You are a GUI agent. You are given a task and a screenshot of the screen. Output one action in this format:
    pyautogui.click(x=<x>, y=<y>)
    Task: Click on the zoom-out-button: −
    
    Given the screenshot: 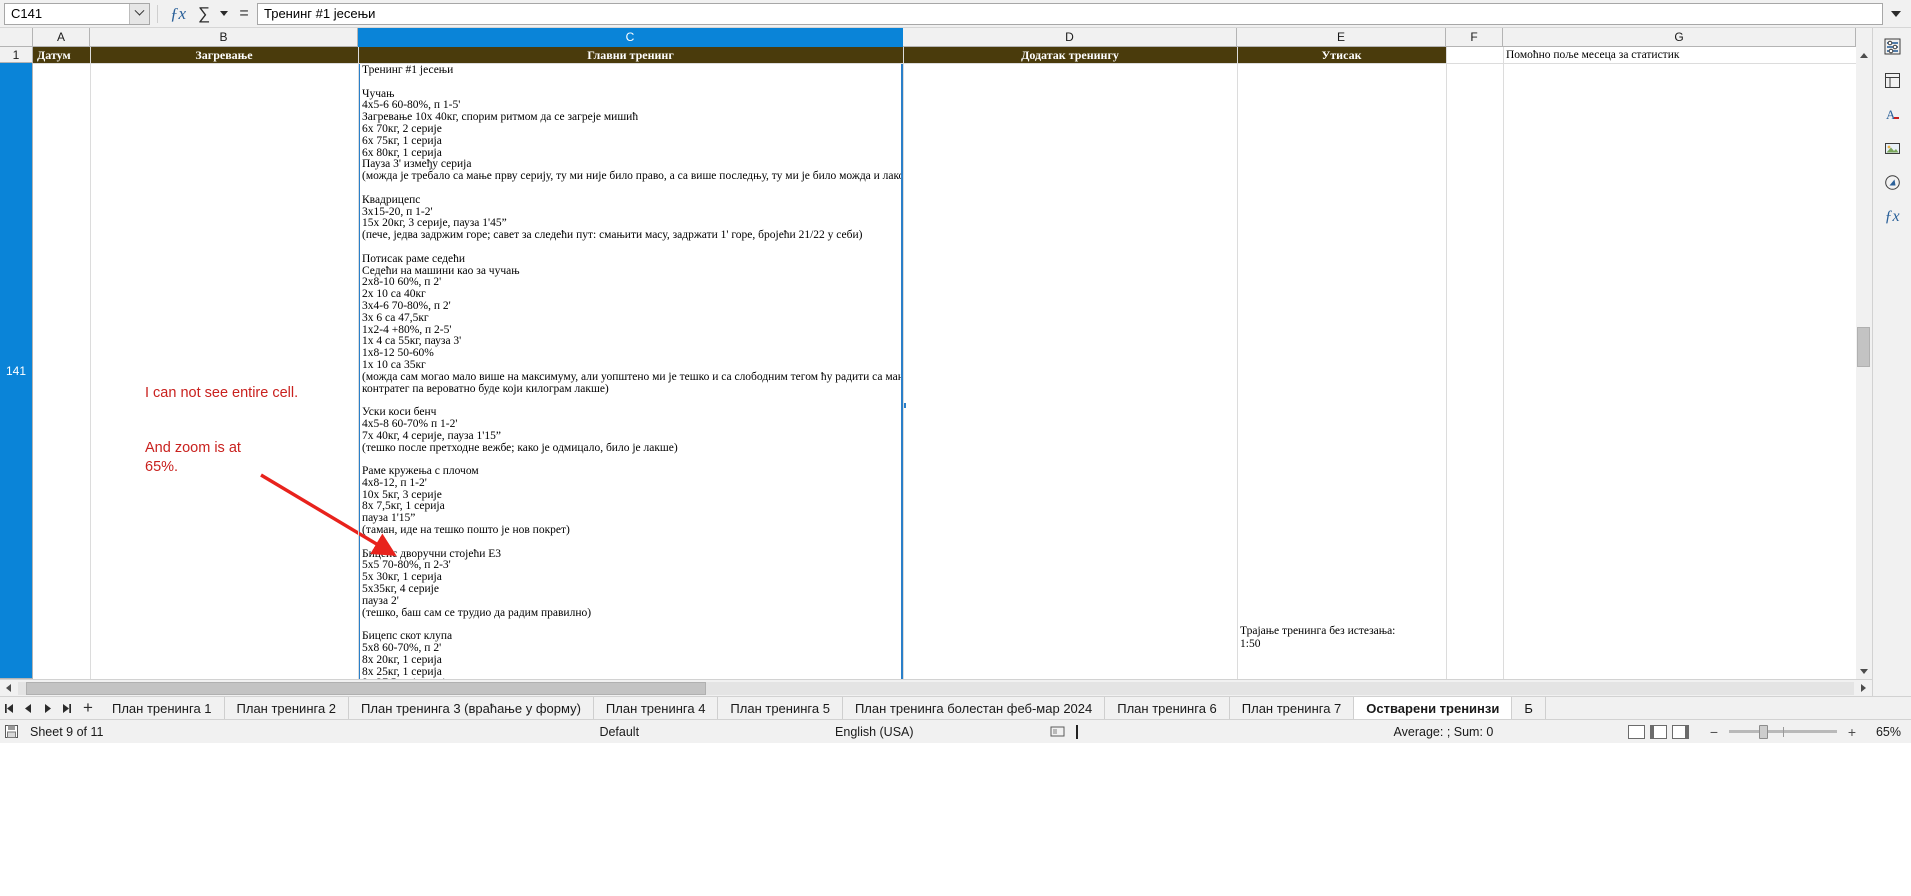 What is the action you would take?
    pyautogui.click(x=1714, y=732)
    